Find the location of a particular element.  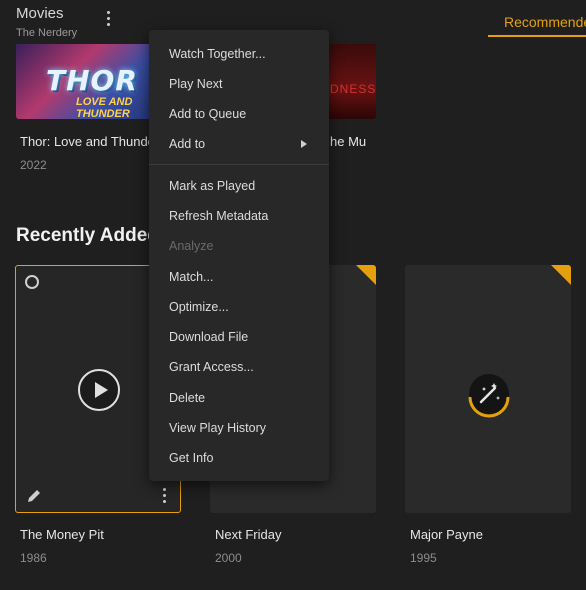

play-icon is located at coordinates (99, 390).